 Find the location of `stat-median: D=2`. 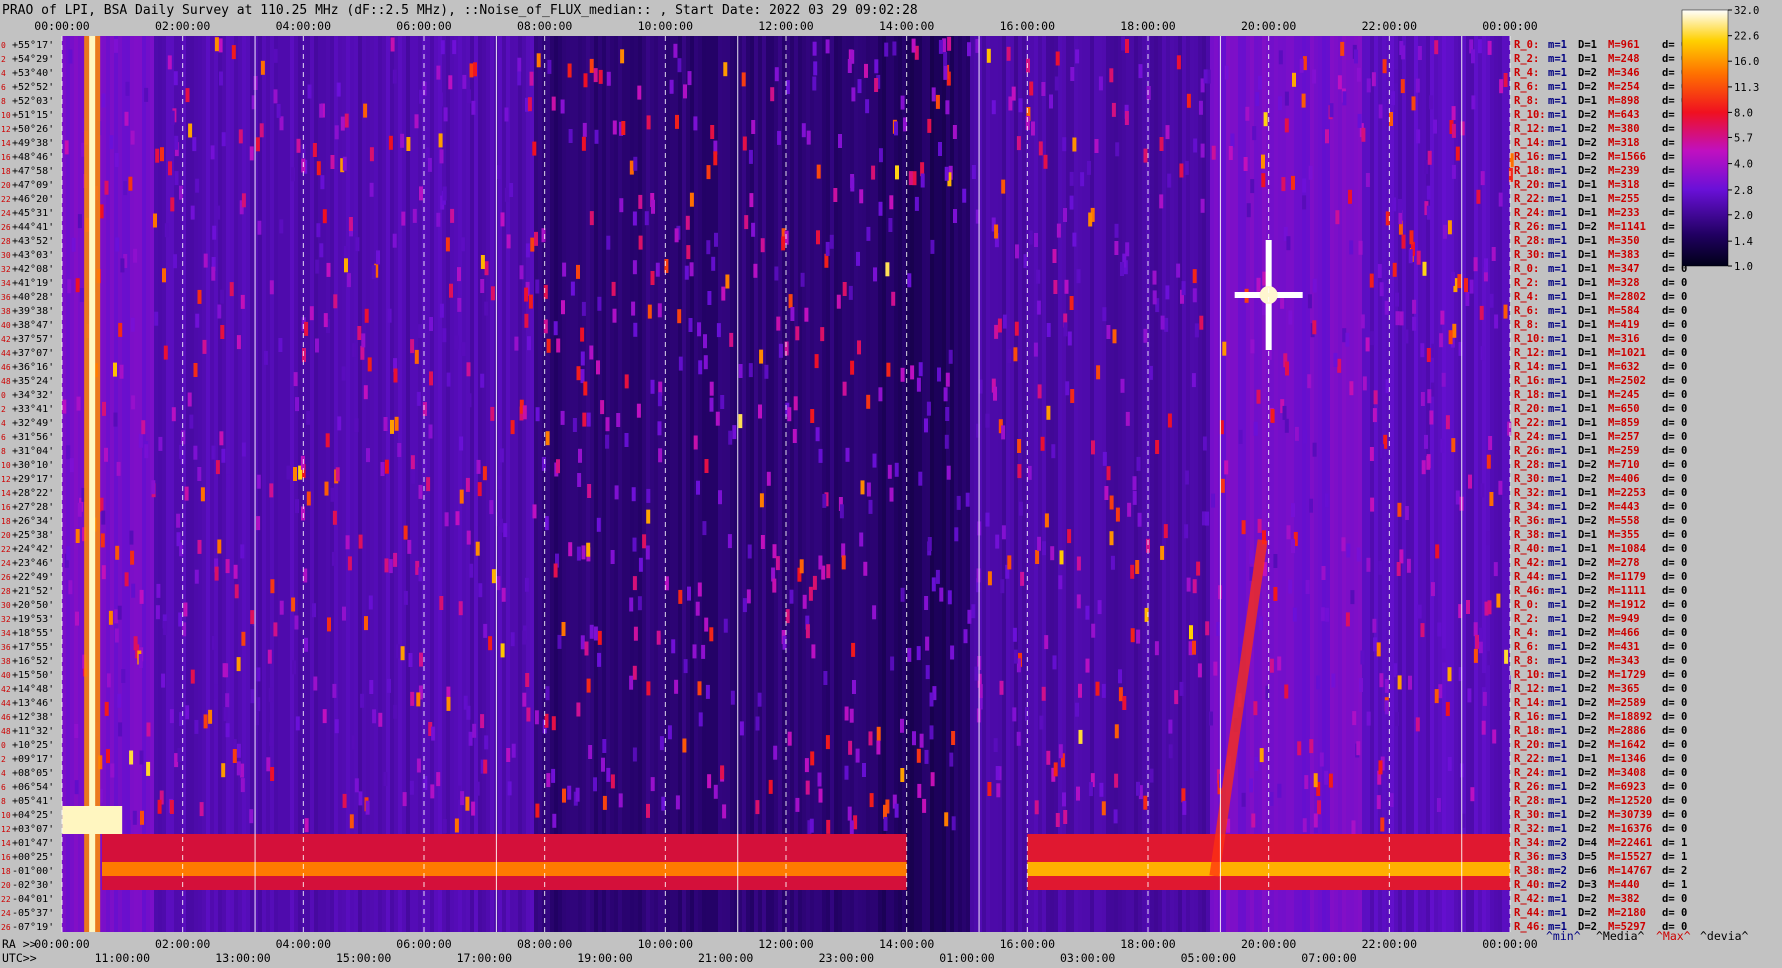

stat-median: D=2 is located at coordinates (1587, 73).